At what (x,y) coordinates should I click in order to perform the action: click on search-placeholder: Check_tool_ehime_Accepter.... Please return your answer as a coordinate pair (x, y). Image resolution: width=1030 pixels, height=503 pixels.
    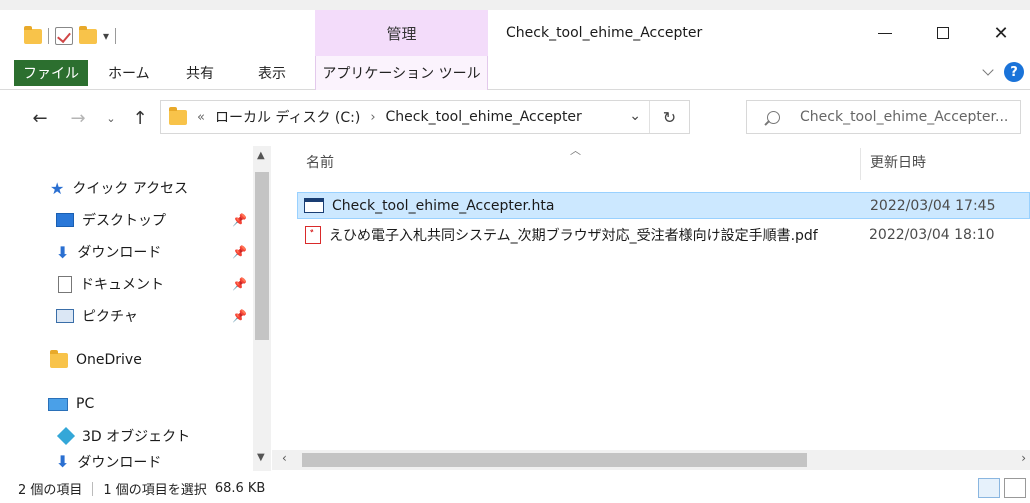
    Looking at the image, I should click on (904, 117).